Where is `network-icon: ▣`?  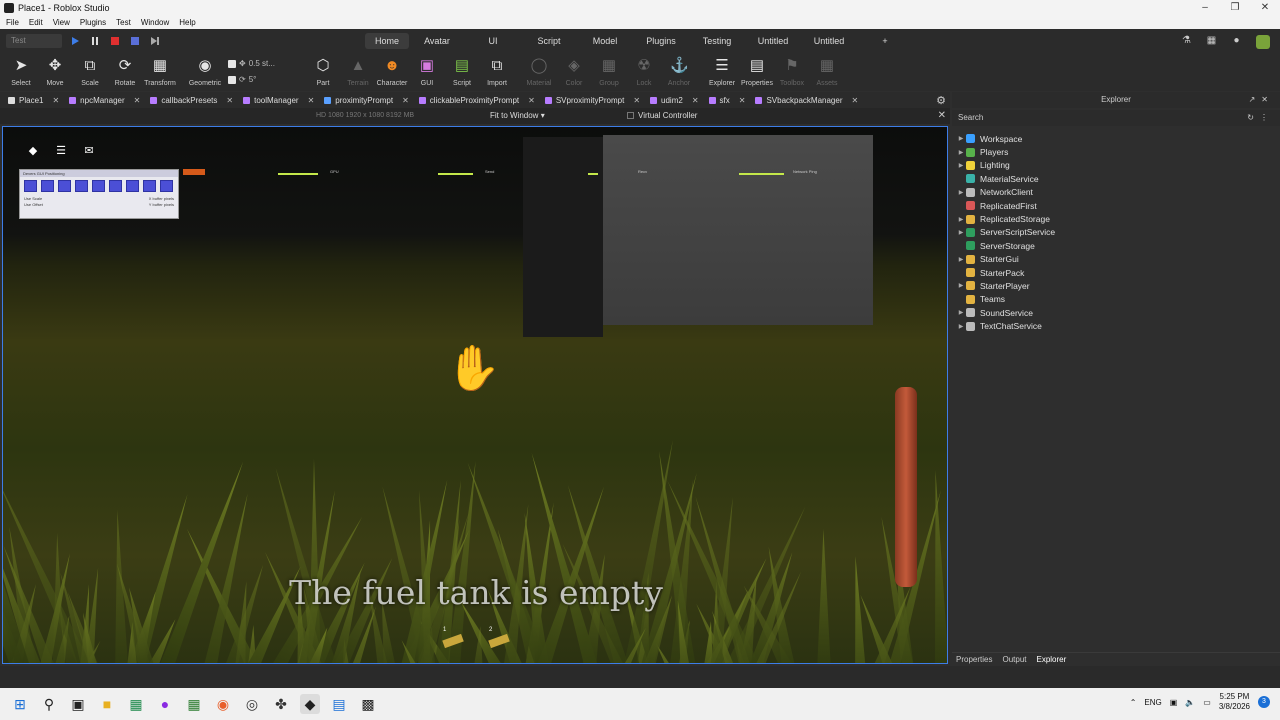 network-icon: ▣ is located at coordinates (1174, 702).